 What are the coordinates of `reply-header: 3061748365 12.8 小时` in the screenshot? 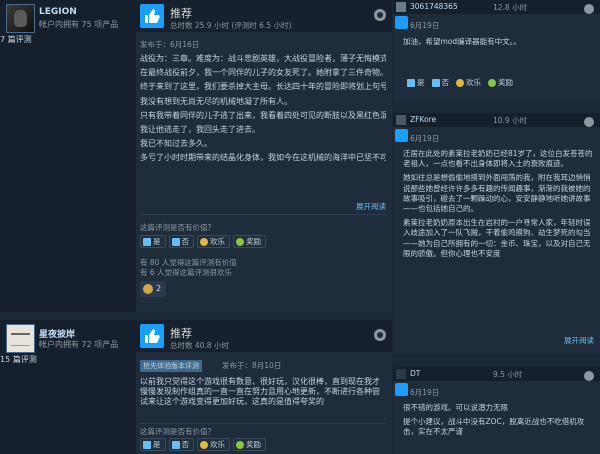 It's located at (496, 7).